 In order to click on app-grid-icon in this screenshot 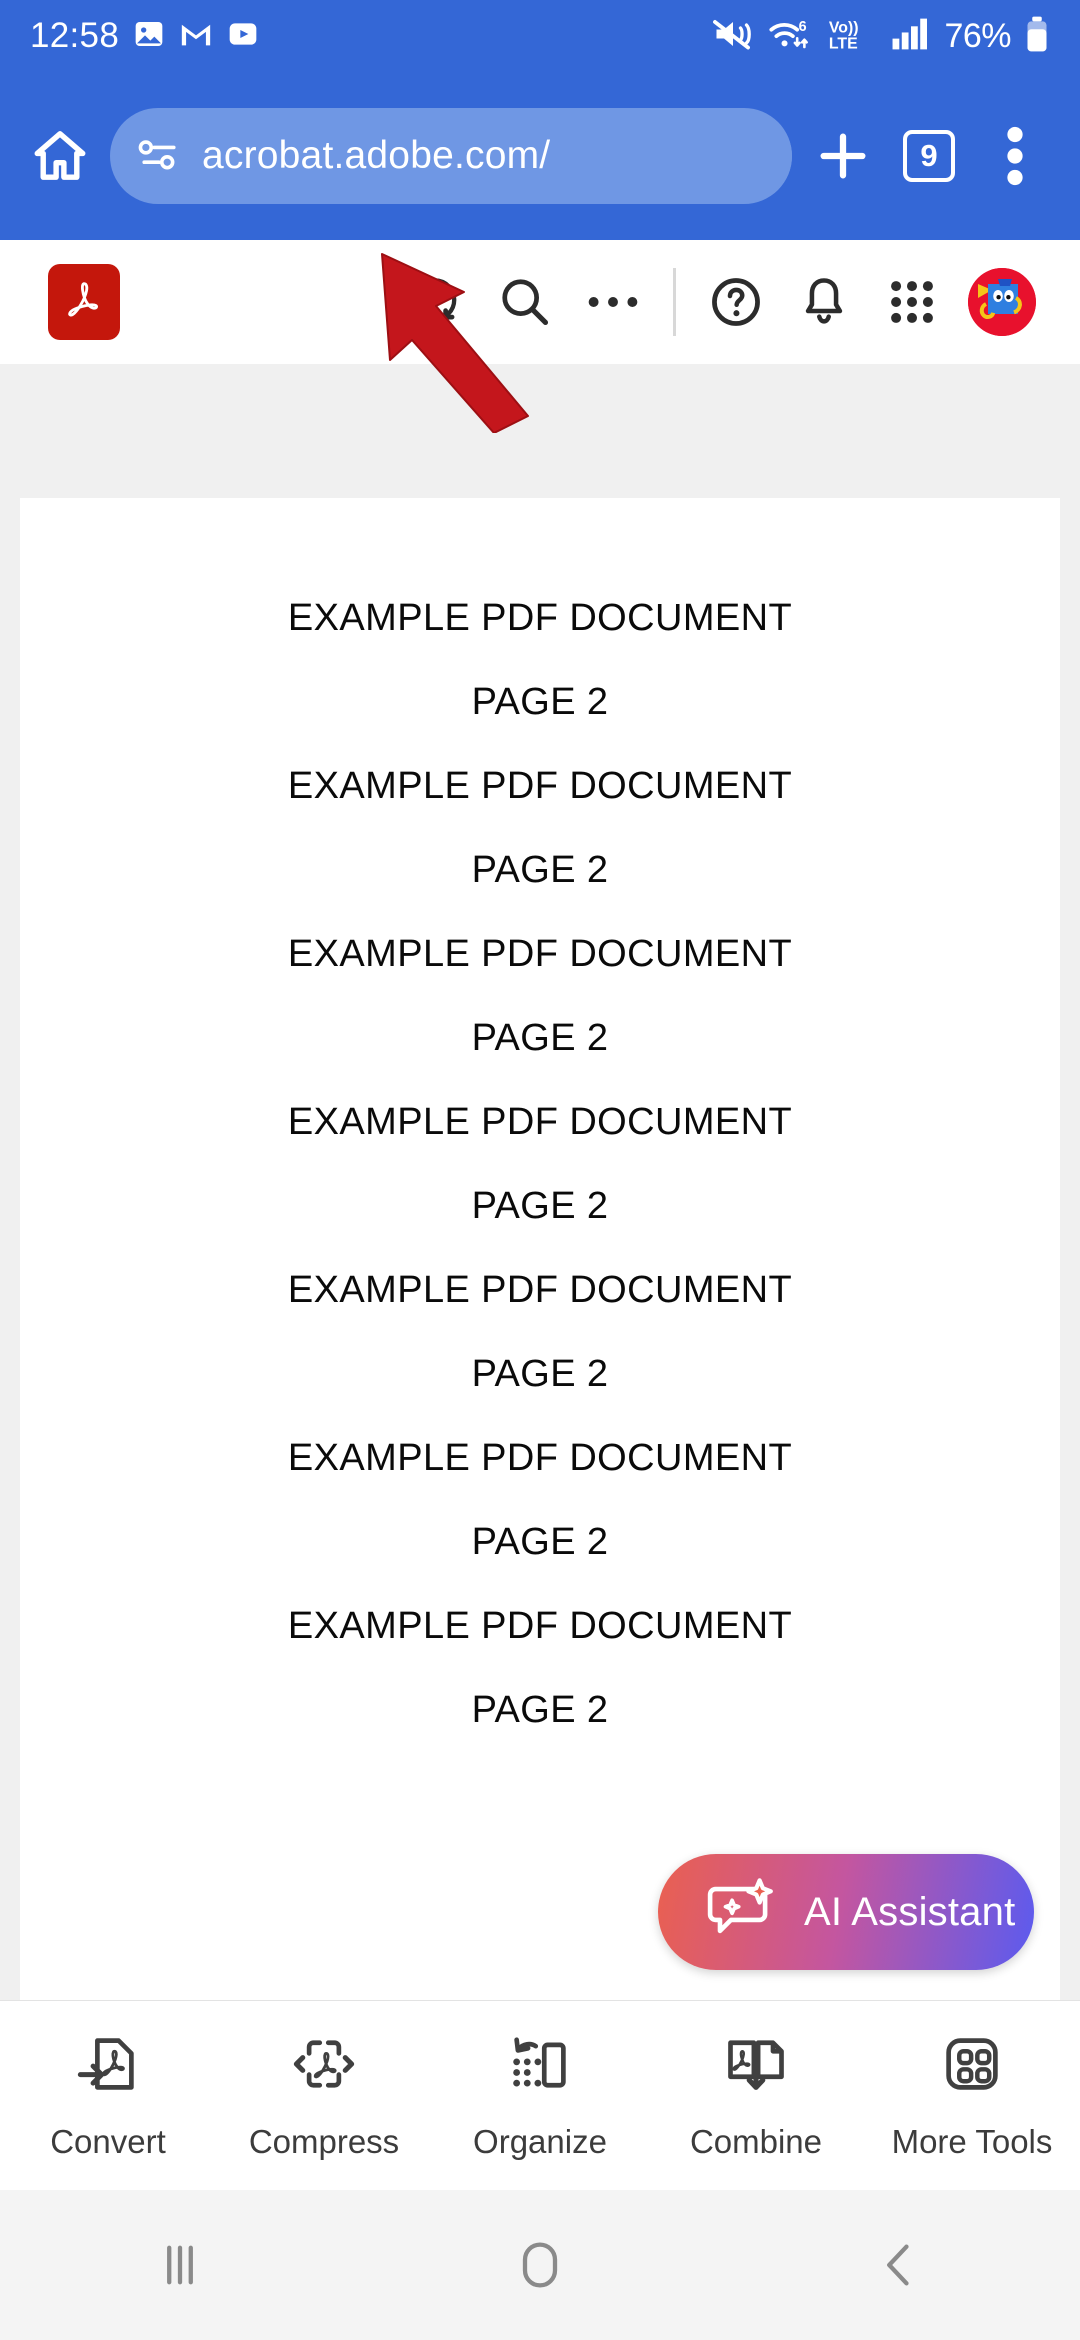, I will do `click(912, 301)`.